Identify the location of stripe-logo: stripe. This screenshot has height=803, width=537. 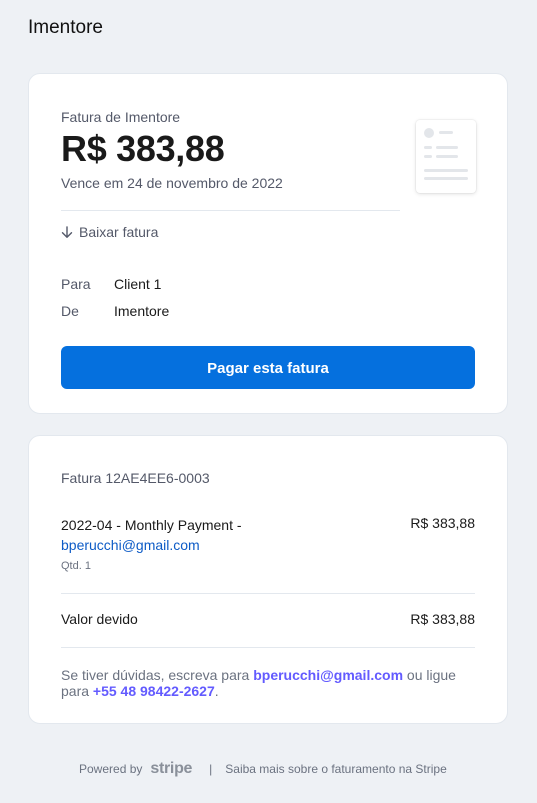
(171, 769).